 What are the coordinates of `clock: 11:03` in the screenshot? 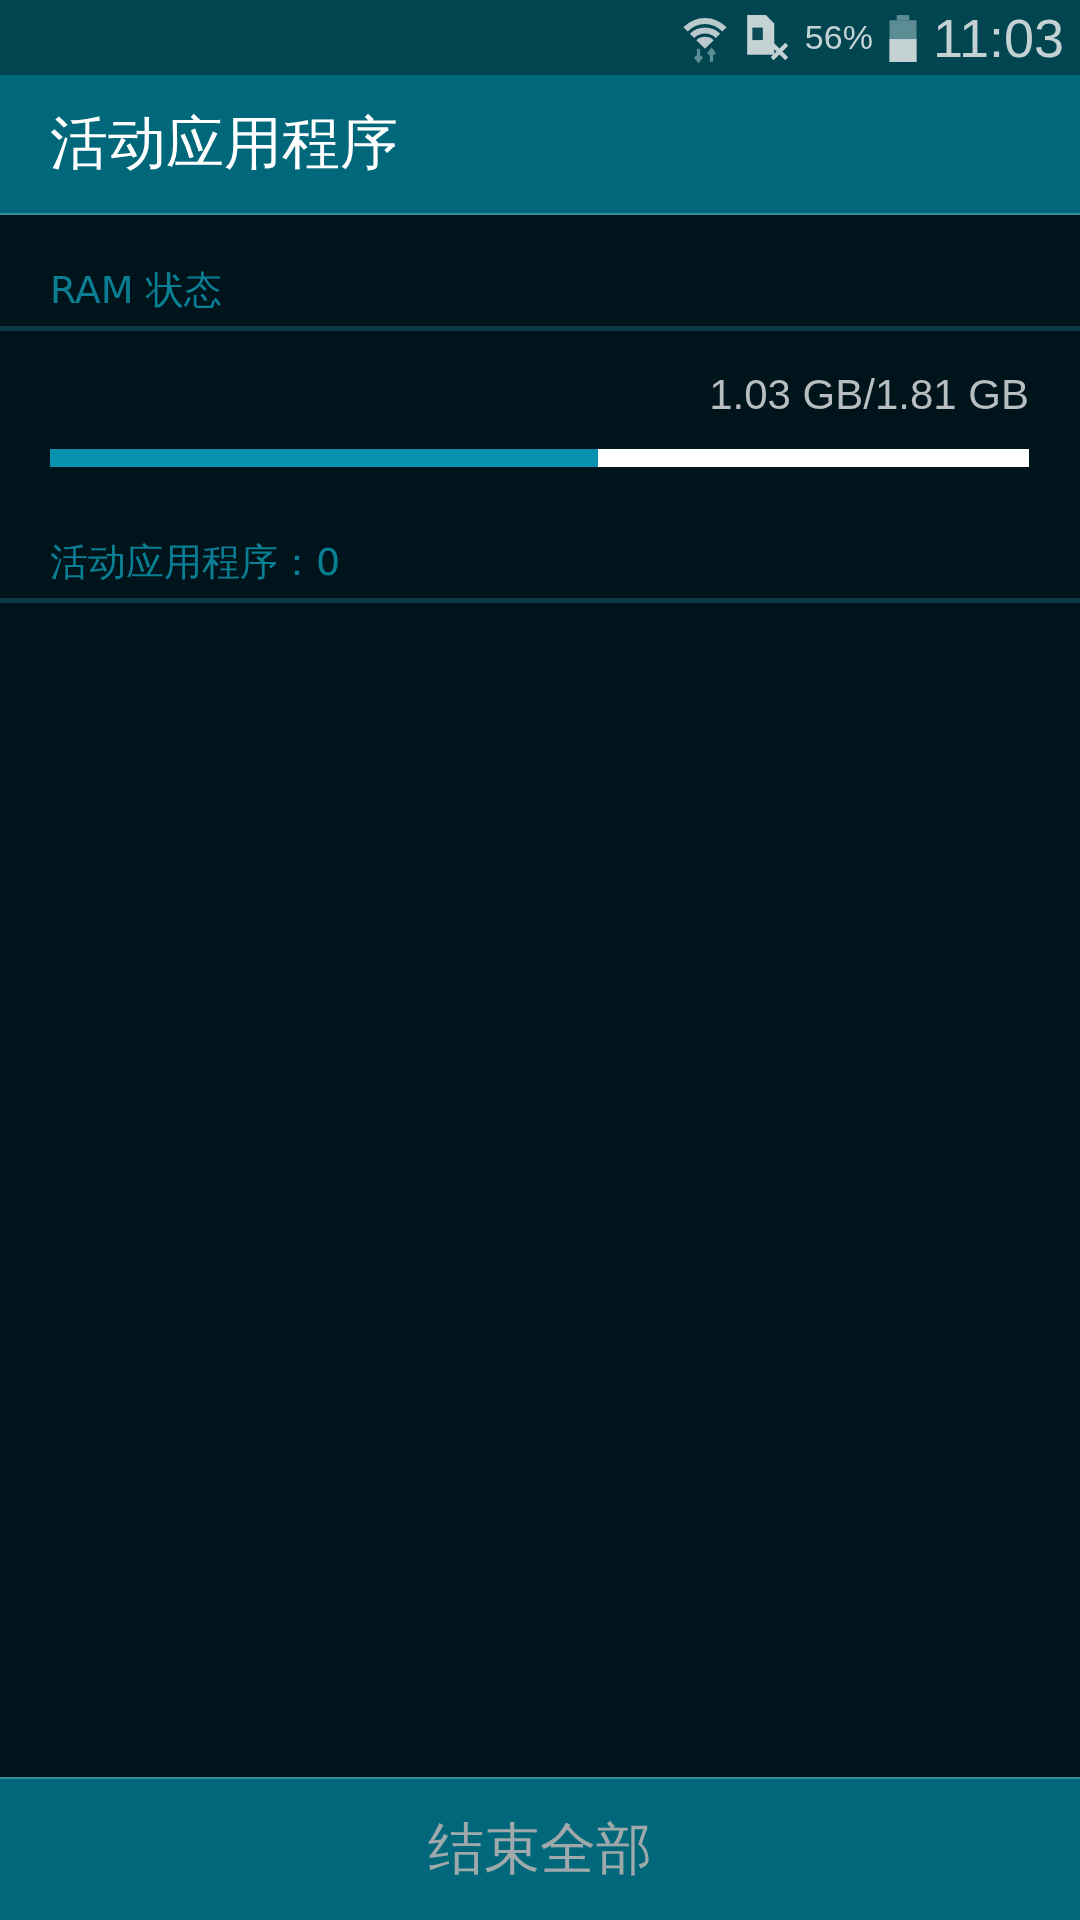 It's located at (998, 37).